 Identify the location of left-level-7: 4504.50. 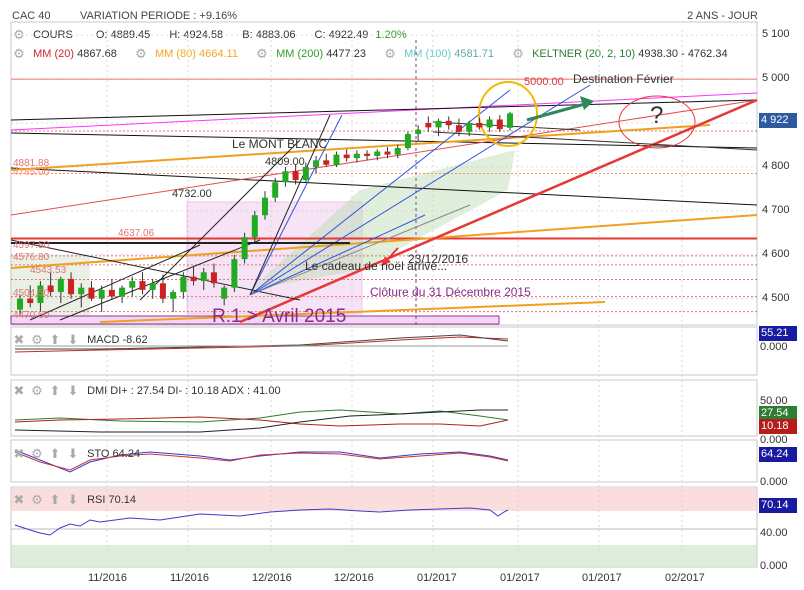
(31, 293).